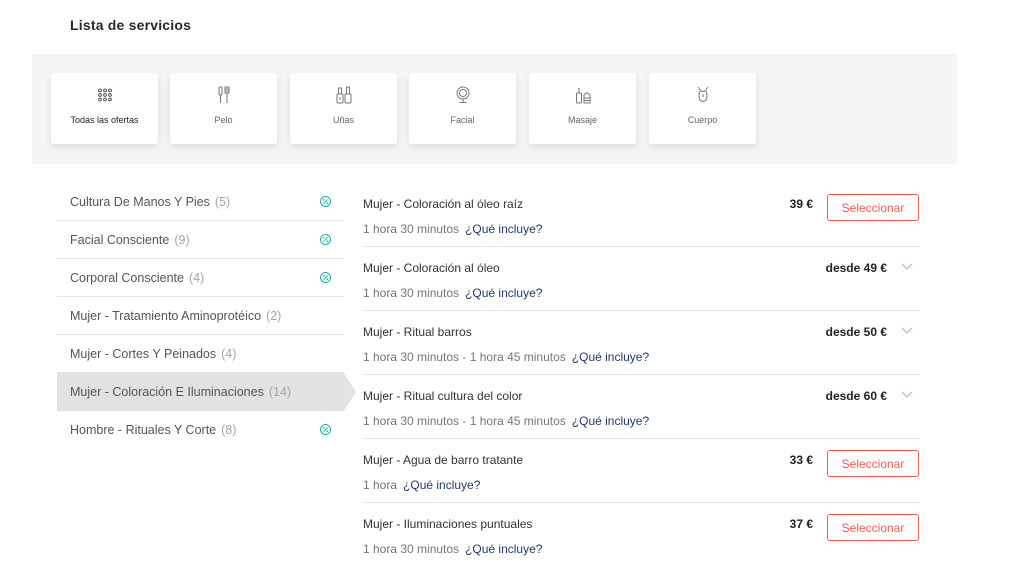 This screenshot has height=567, width=1024. What do you see at coordinates (443, 204) in the screenshot?
I see `service-name: Mujer - Coloración al óleo raíz` at bounding box center [443, 204].